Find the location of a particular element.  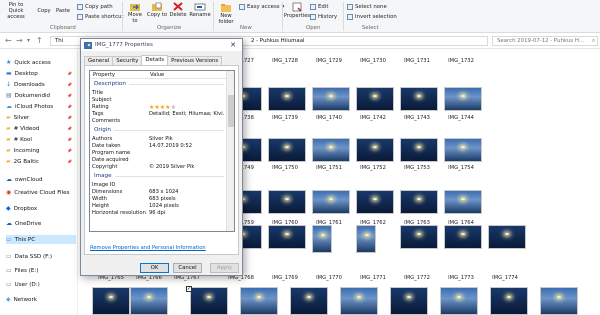

apply-button: Apply is located at coordinates (224, 268).